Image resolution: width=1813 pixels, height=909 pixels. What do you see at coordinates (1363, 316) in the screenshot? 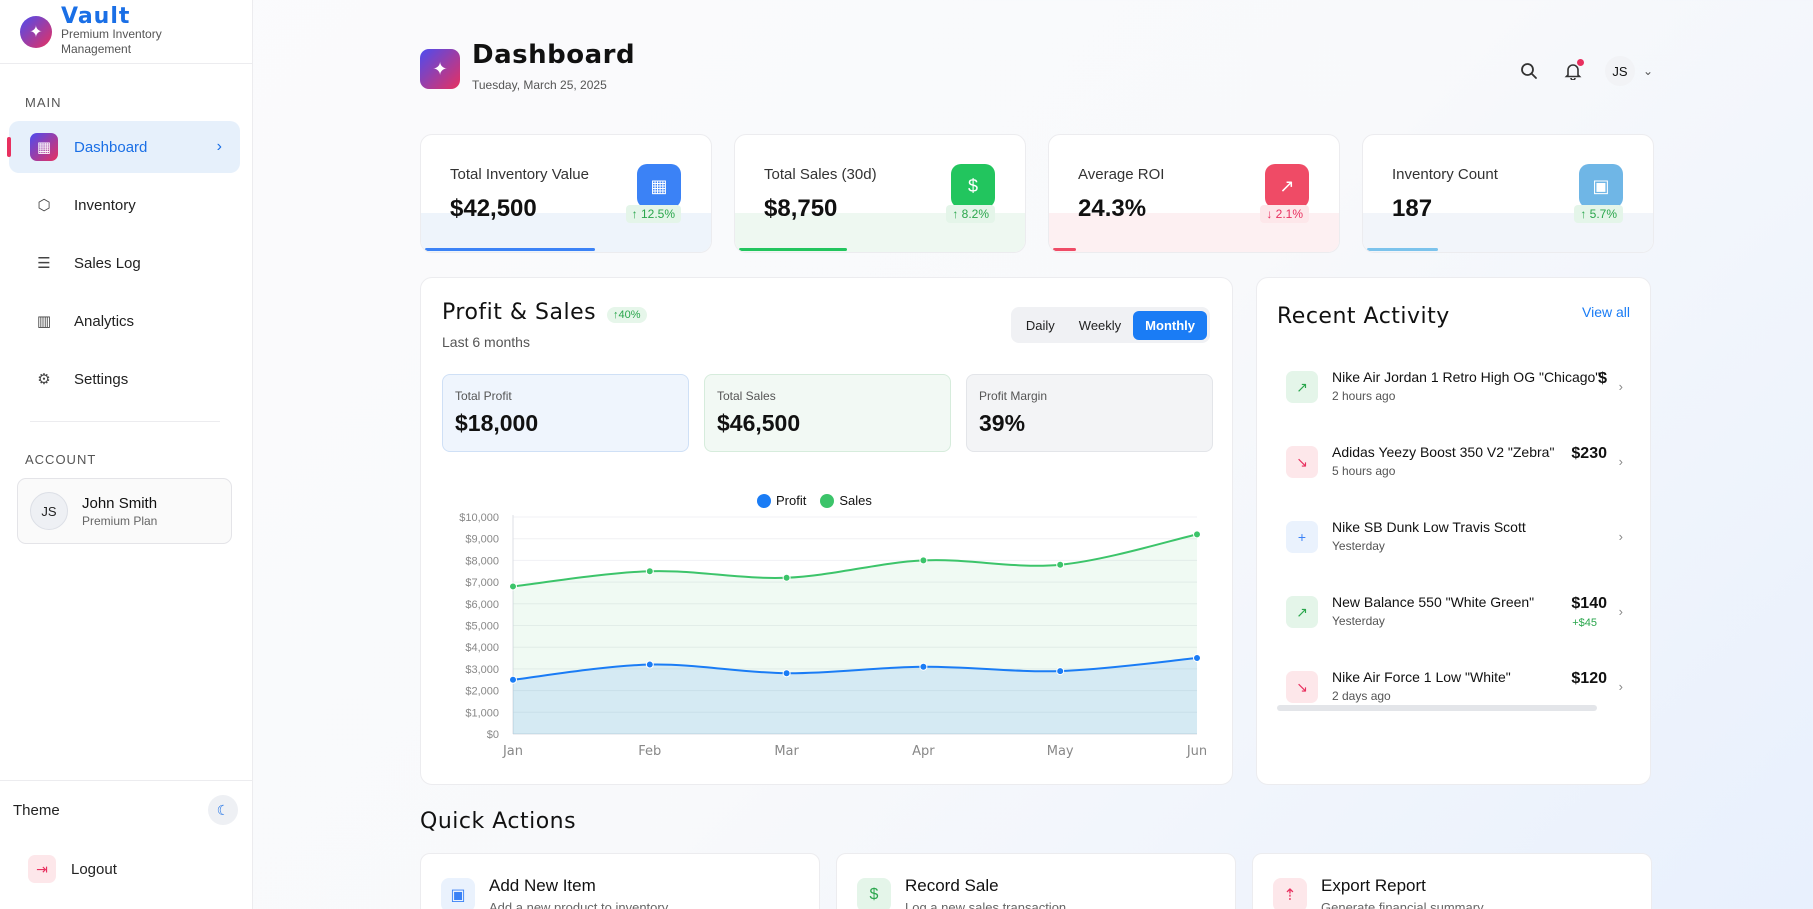
I see `activity-title: Recent Activity` at bounding box center [1363, 316].